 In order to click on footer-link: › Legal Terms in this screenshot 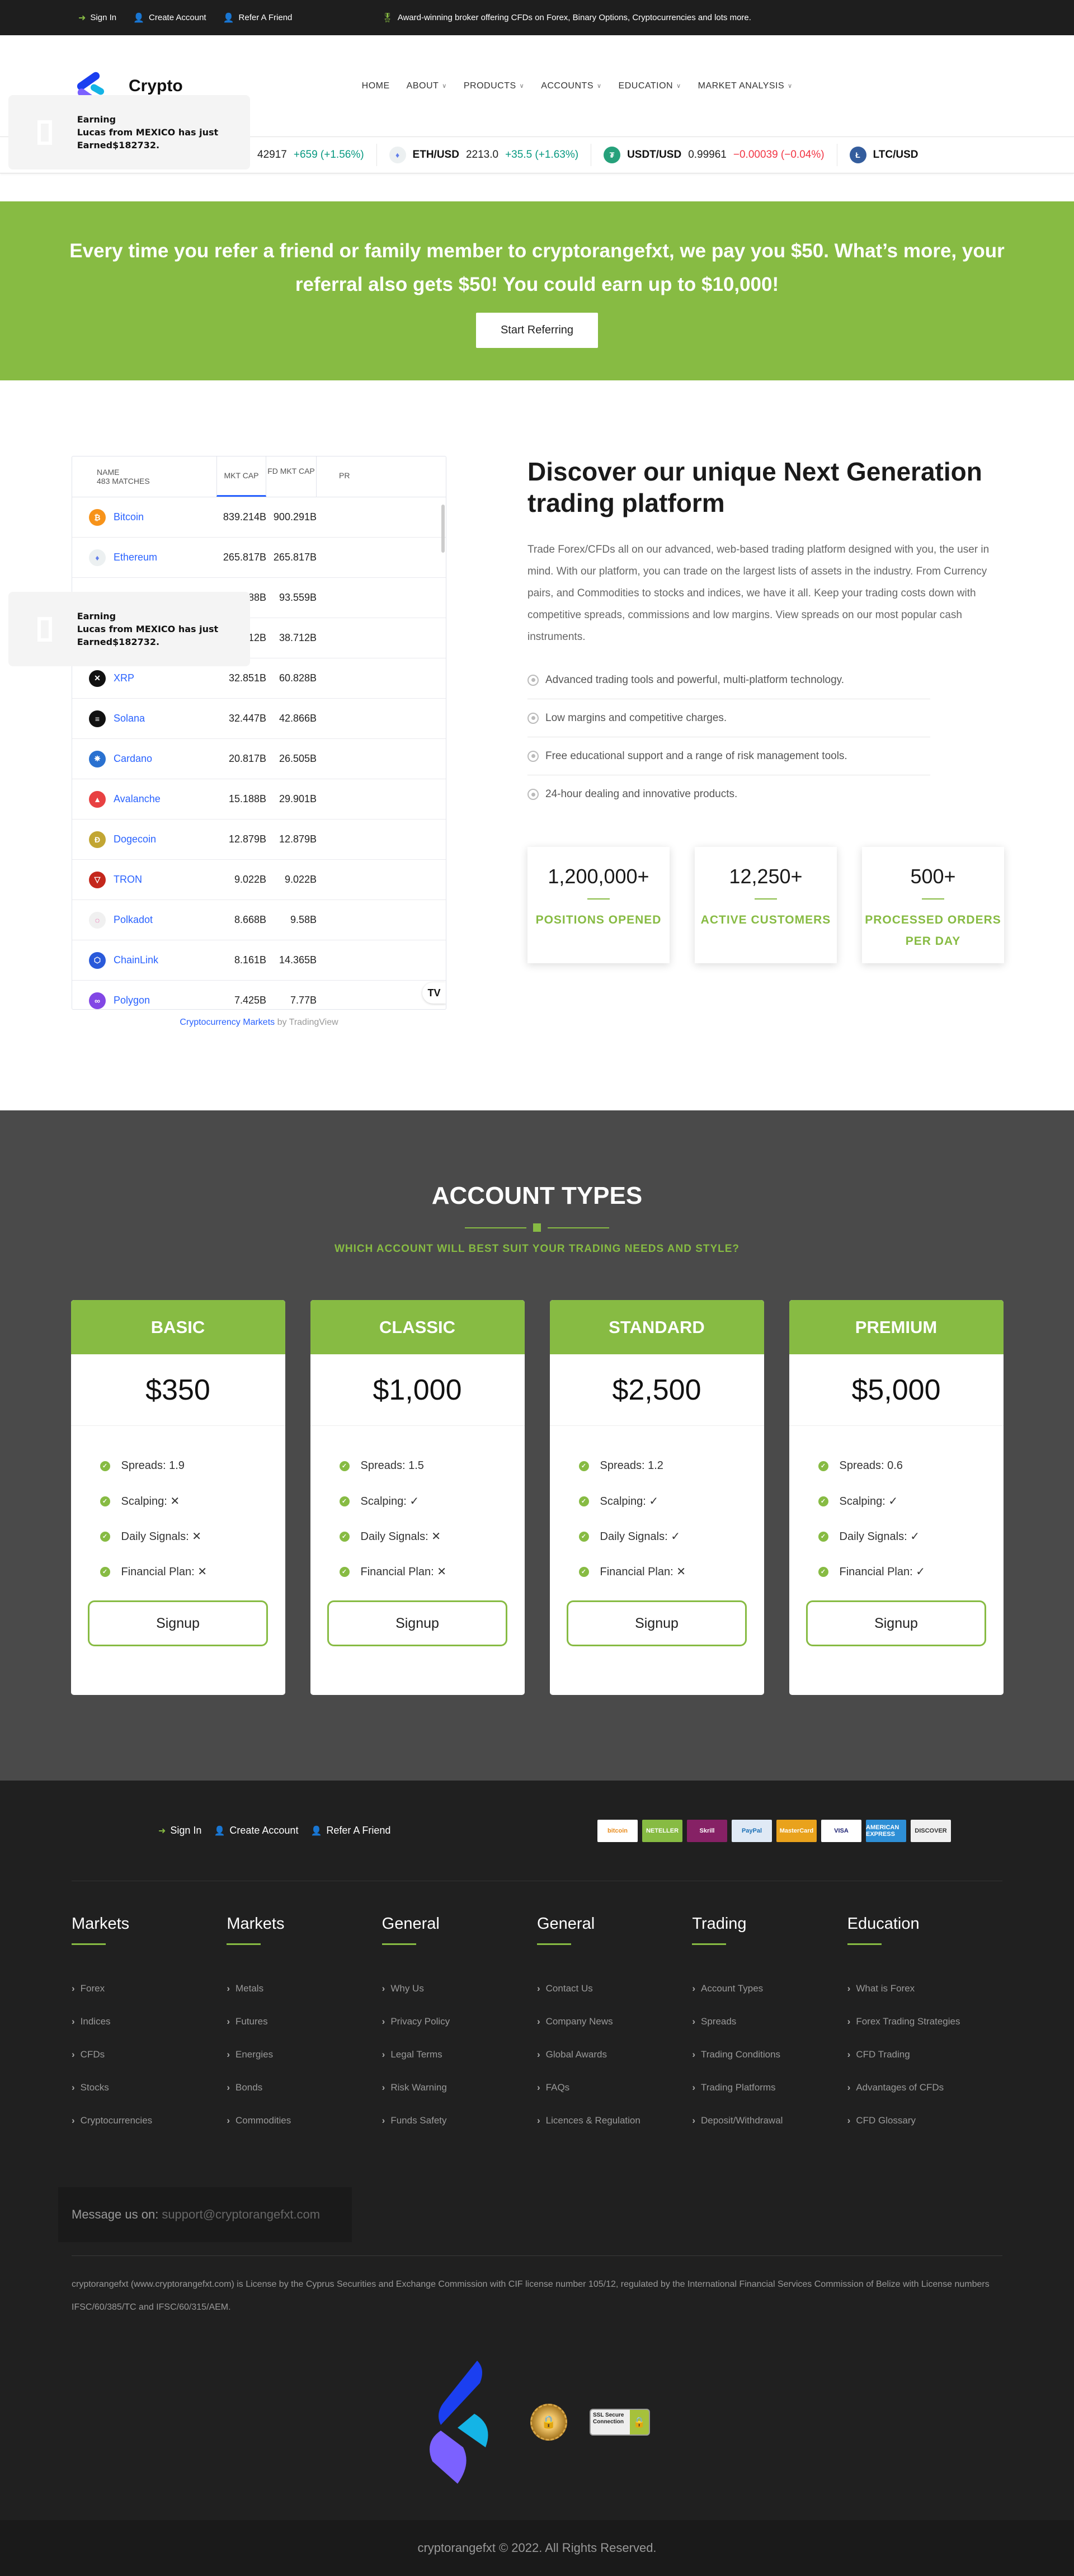, I will do `click(459, 2054)`.